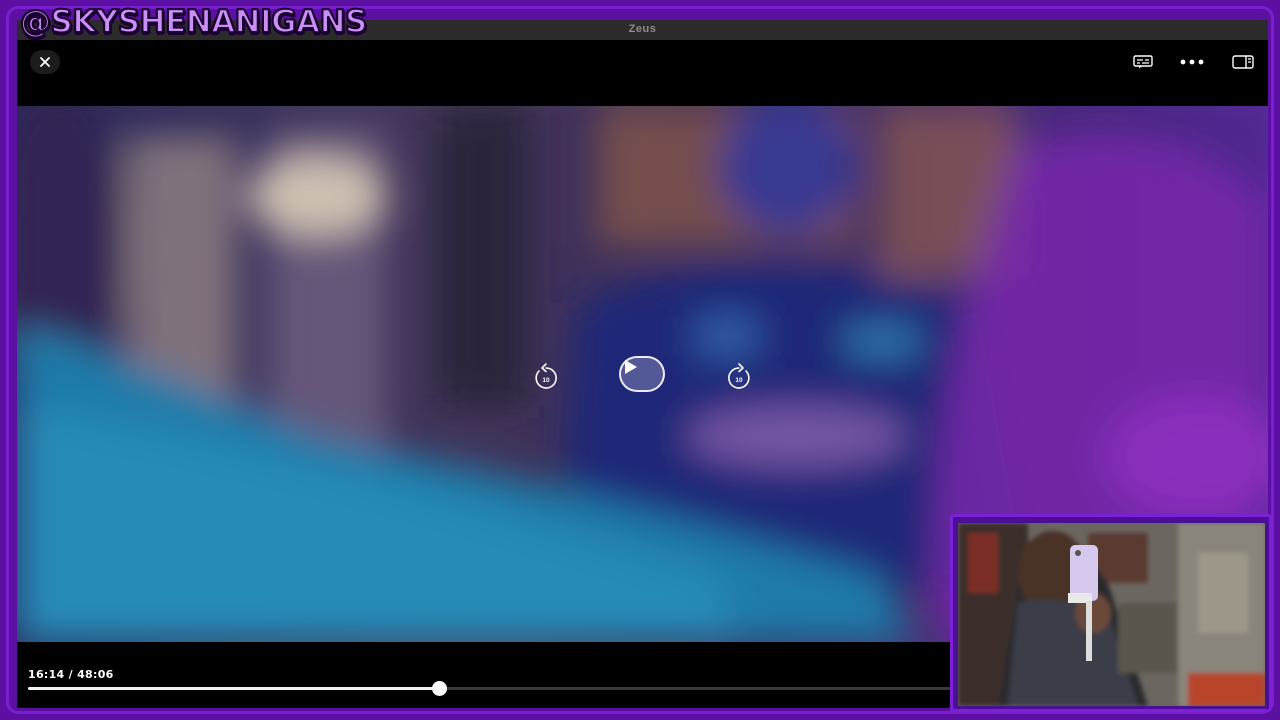 The width and height of the screenshot is (1280, 720). I want to click on skip-back-button: 10, so click(546, 377).